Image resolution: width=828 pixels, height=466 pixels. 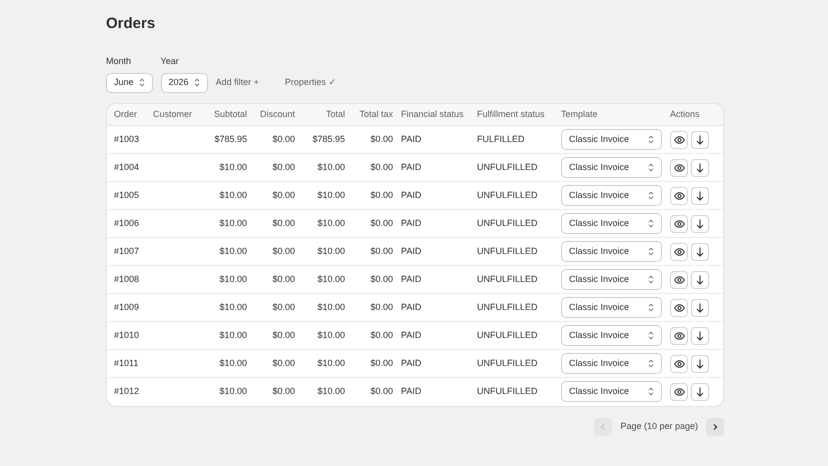 I want to click on column-header: Order, so click(x=126, y=113).